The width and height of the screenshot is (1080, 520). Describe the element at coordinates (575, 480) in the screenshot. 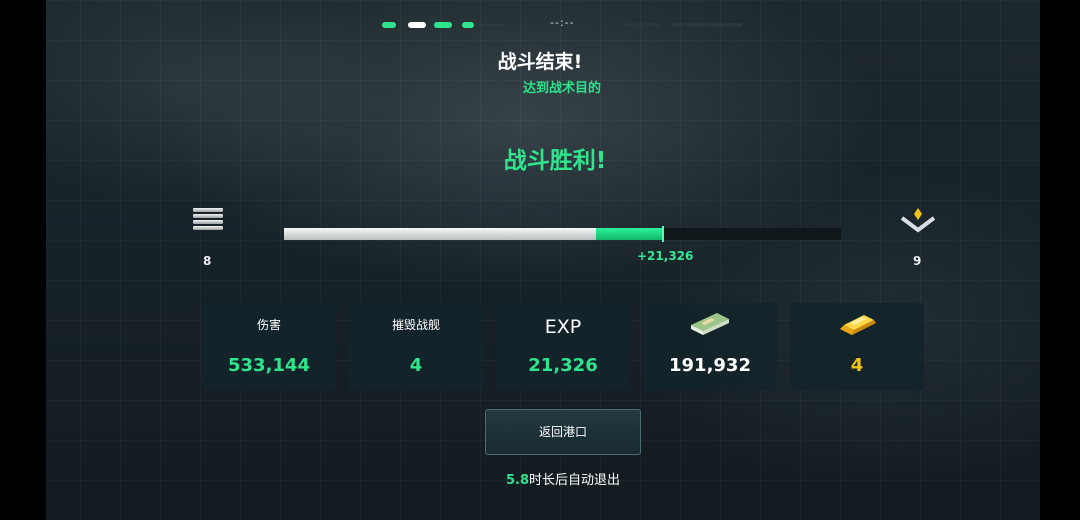

I see `auto-exit-text: 时长后自动退出` at that location.